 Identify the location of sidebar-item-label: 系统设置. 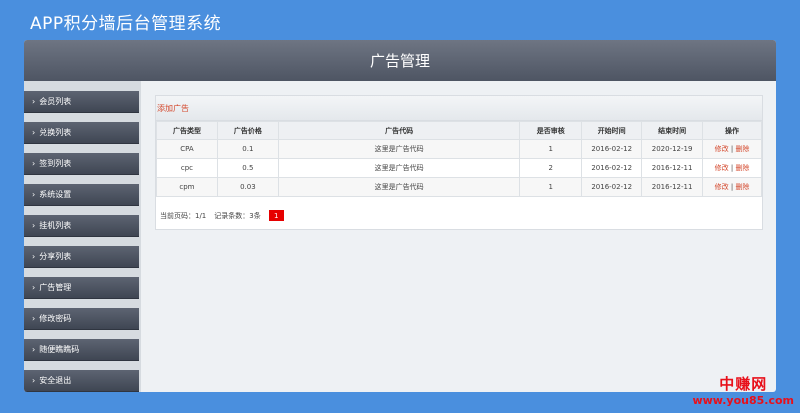
(55, 194).